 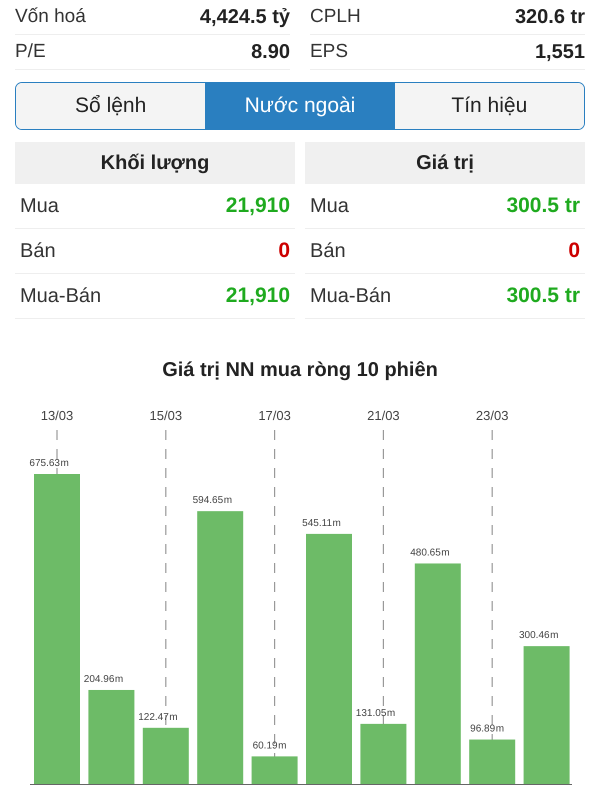 What do you see at coordinates (208, 500) in the screenshot?
I see `data-label: 594.65` at bounding box center [208, 500].